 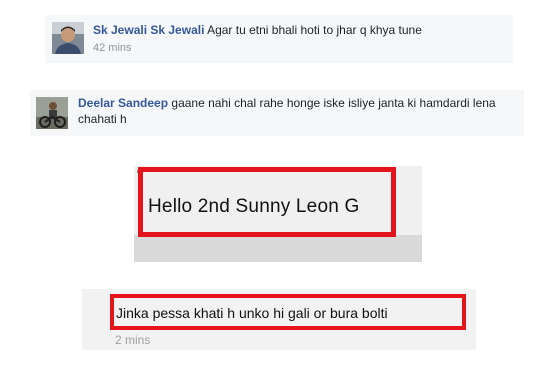 What do you see at coordinates (123, 103) in the screenshot?
I see `comment-author-link: Deelar Sandeep` at bounding box center [123, 103].